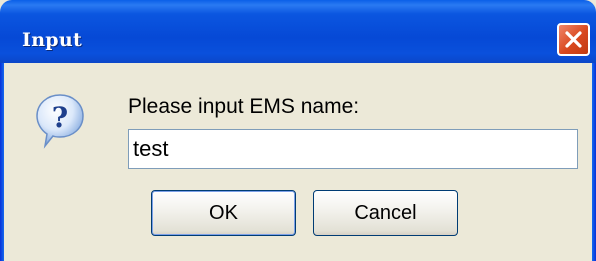 This screenshot has width=596, height=261. What do you see at coordinates (244, 106) in the screenshot?
I see `prompt-label: Please input EMS name:` at bounding box center [244, 106].